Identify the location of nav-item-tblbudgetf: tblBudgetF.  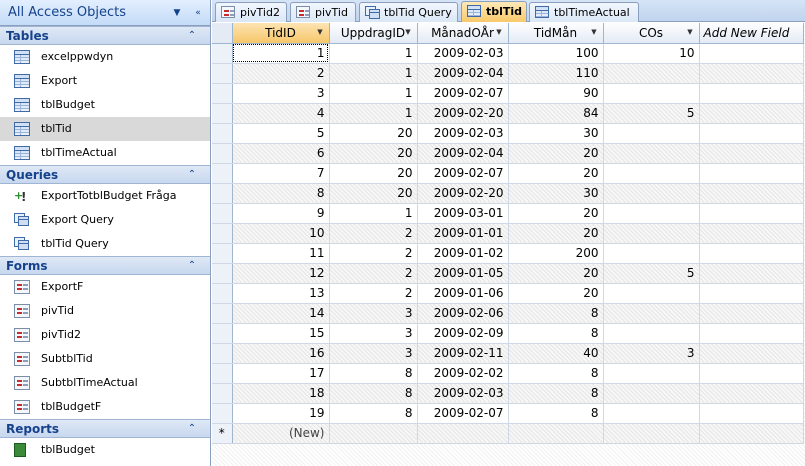
(105, 407).